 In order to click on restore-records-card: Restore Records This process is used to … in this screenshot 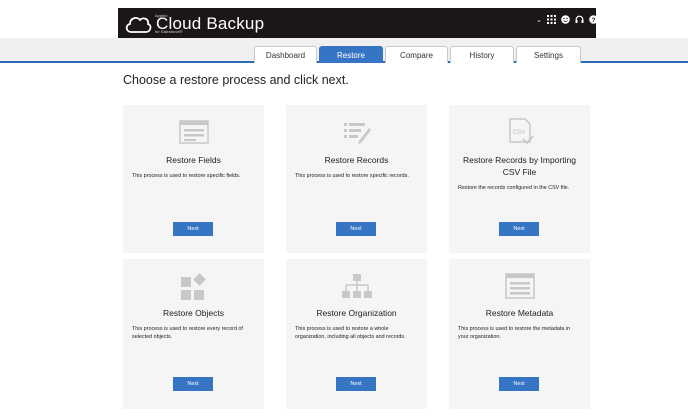, I will do `click(356, 179)`.